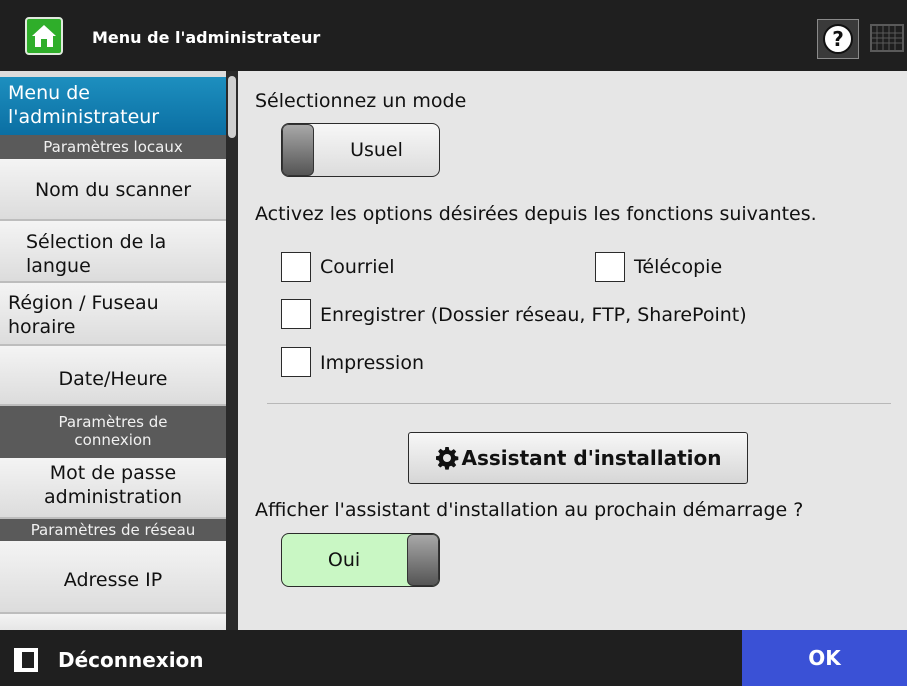 The height and width of the screenshot is (686, 907). I want to click on sidebar-scrollbar, so click(232, 350).